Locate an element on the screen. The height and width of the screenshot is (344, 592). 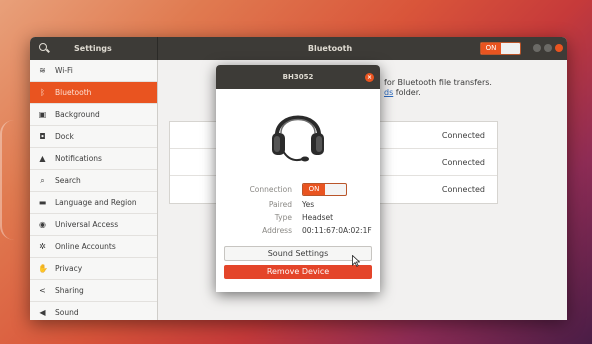
address-label: Address is located at coordinates (277, 230).